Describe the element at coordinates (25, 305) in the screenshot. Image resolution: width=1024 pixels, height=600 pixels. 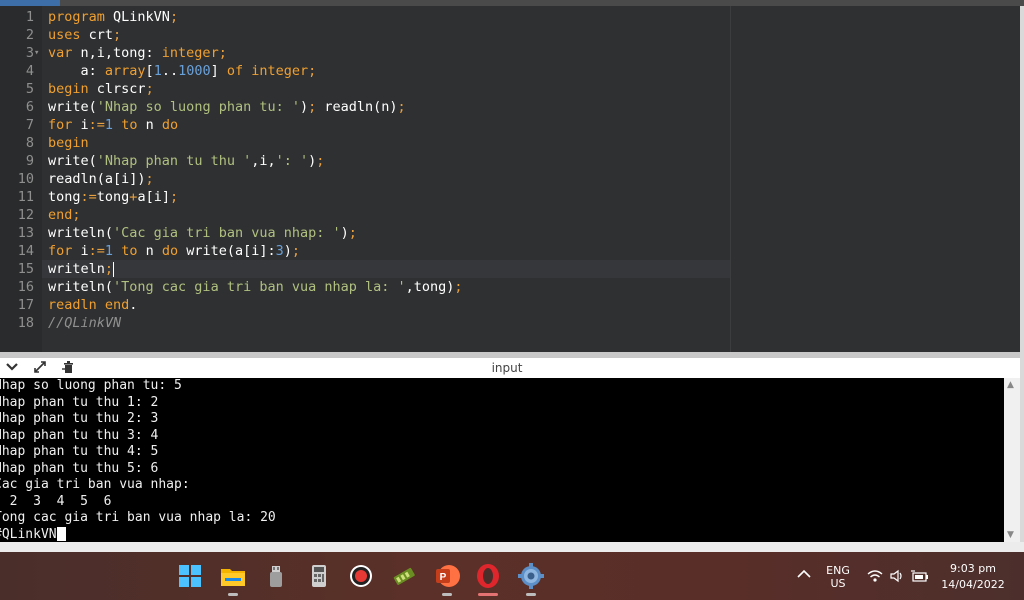
I see `line-number: 17` at that location.